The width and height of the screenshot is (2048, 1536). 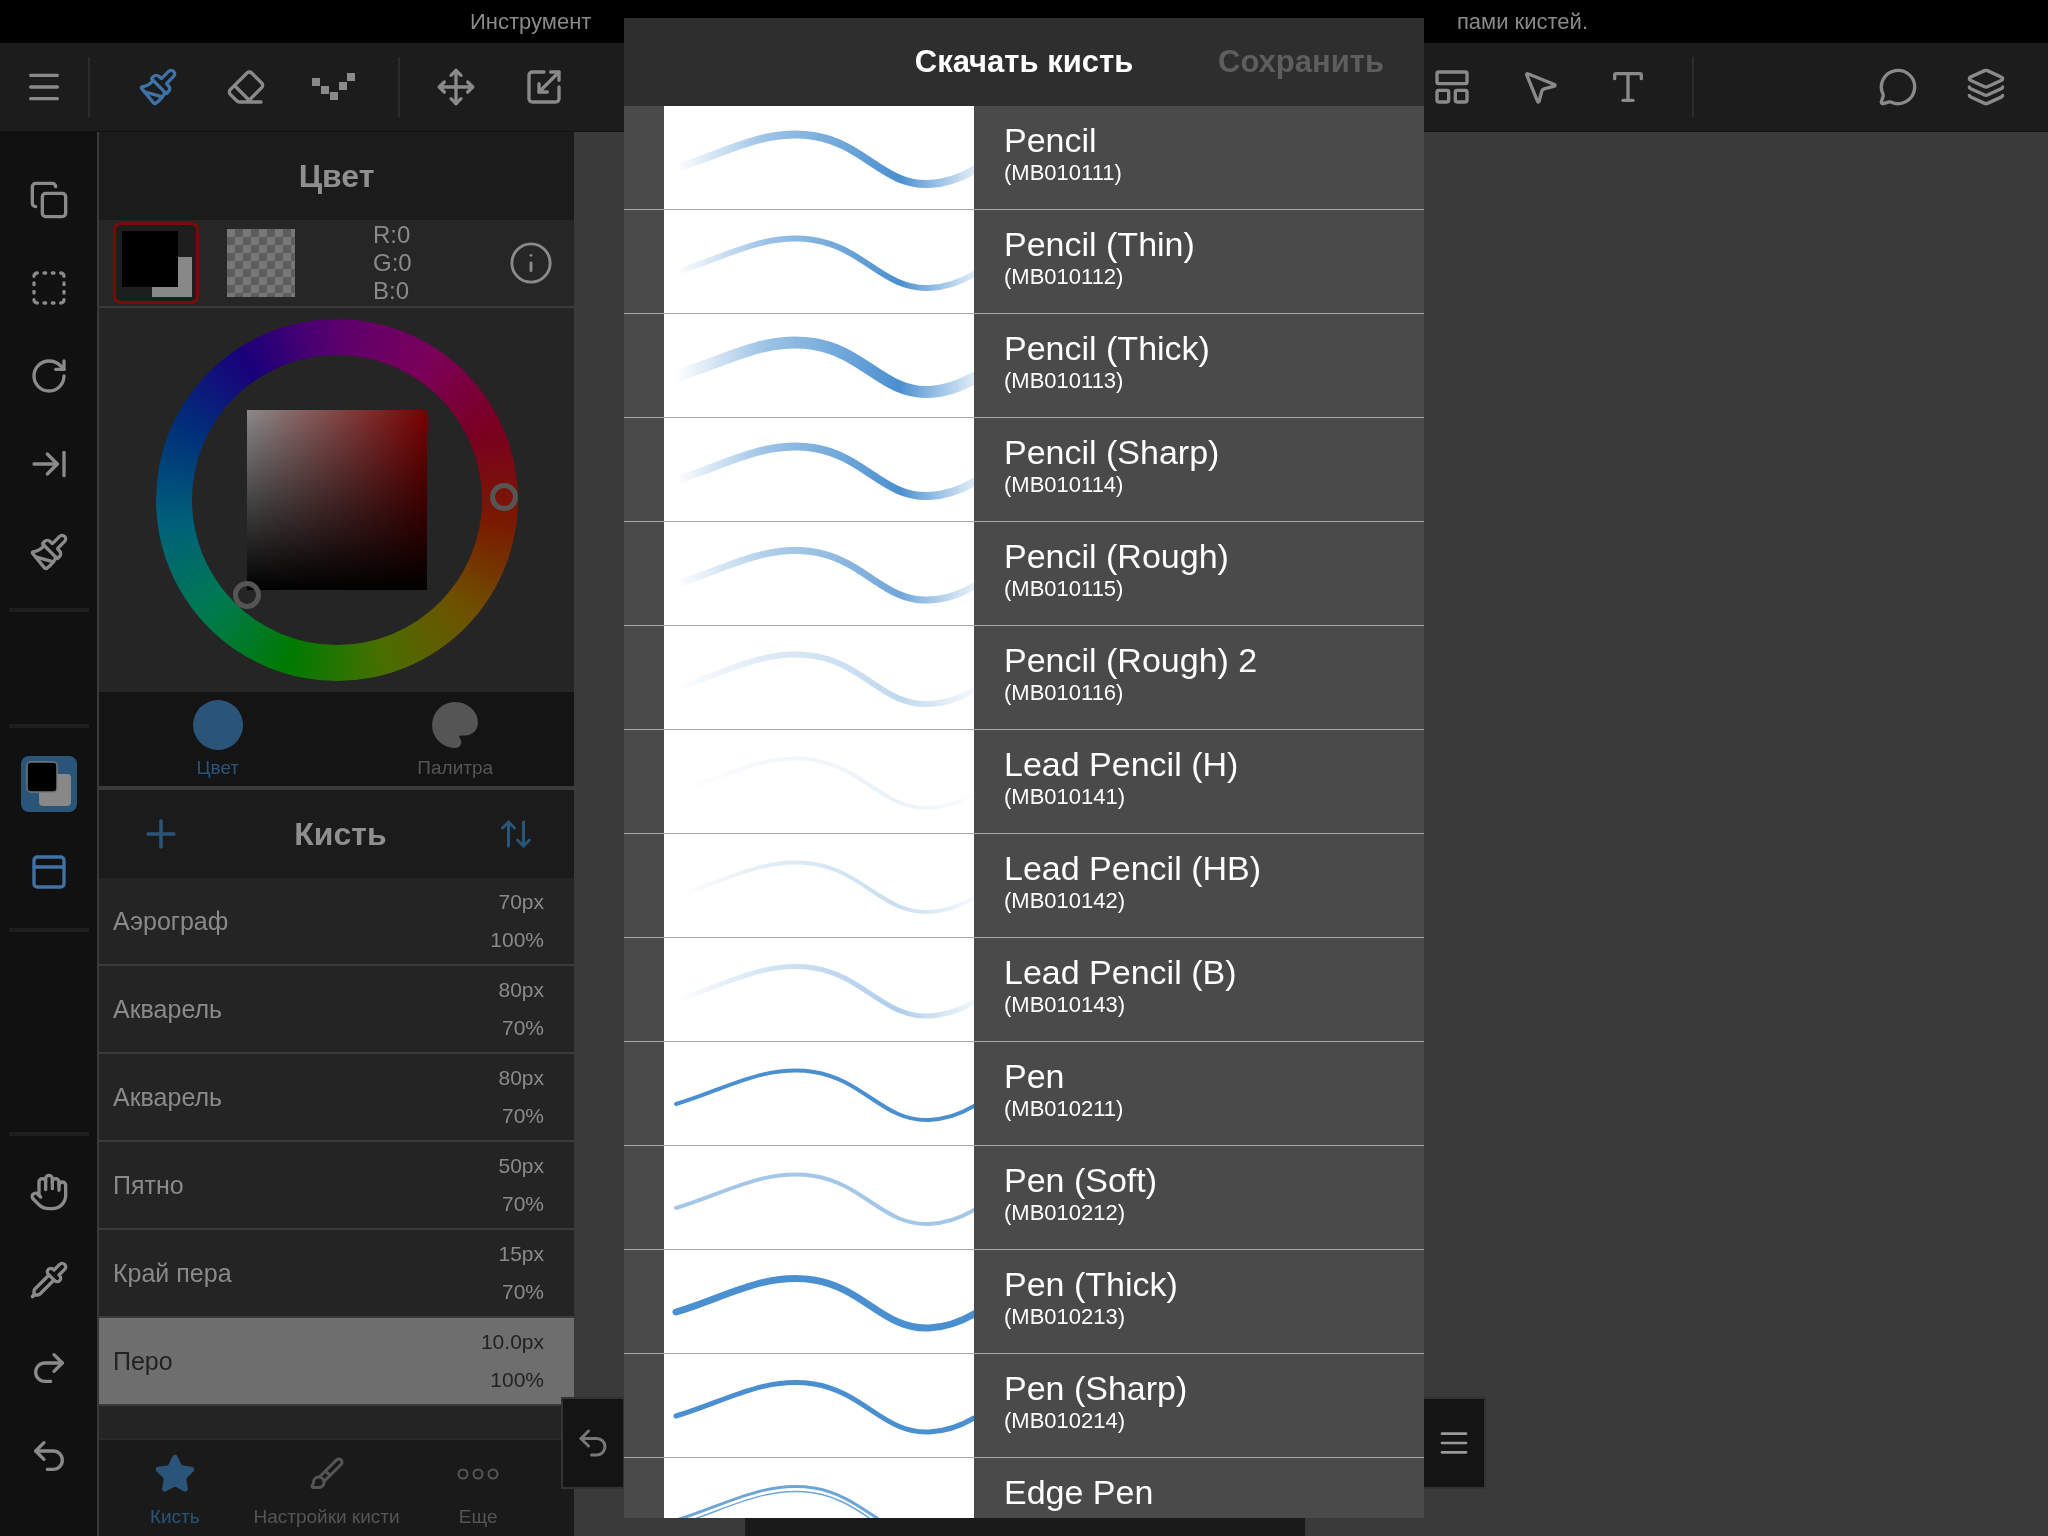 I want to click on brush-name: Пятно, so click(x=148, y=1185).